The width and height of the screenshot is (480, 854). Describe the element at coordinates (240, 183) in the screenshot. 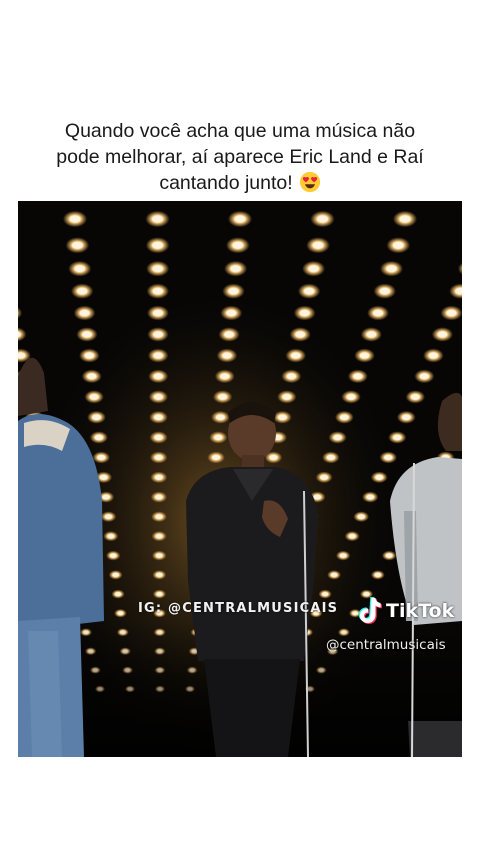

I see `caption-line-3: cantando junto!` at that location.